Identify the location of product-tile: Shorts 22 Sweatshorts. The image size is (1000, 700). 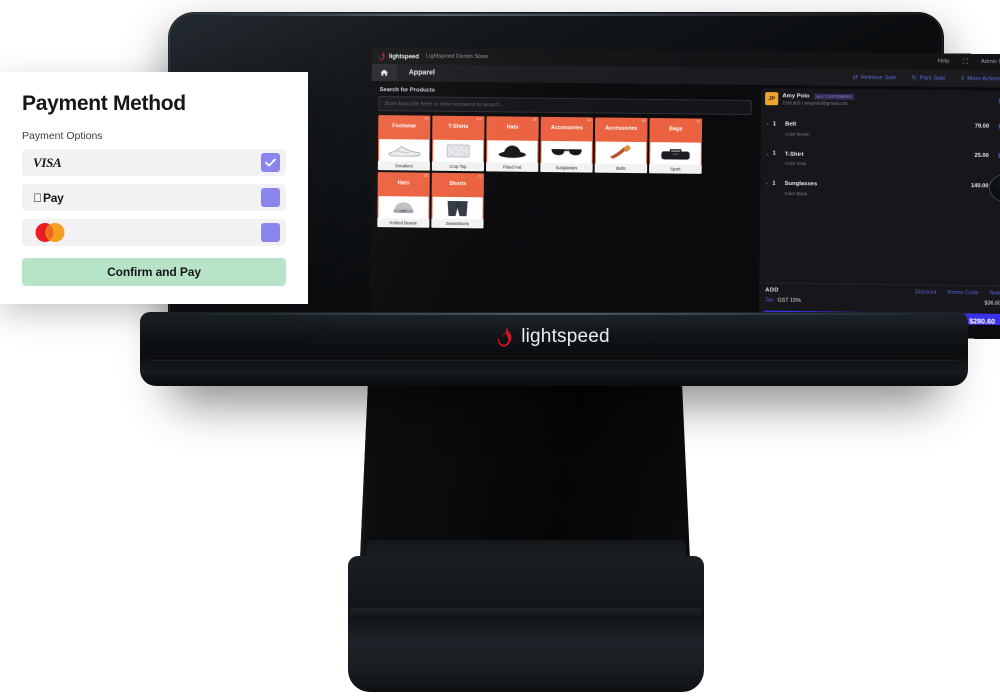
(457, 200).